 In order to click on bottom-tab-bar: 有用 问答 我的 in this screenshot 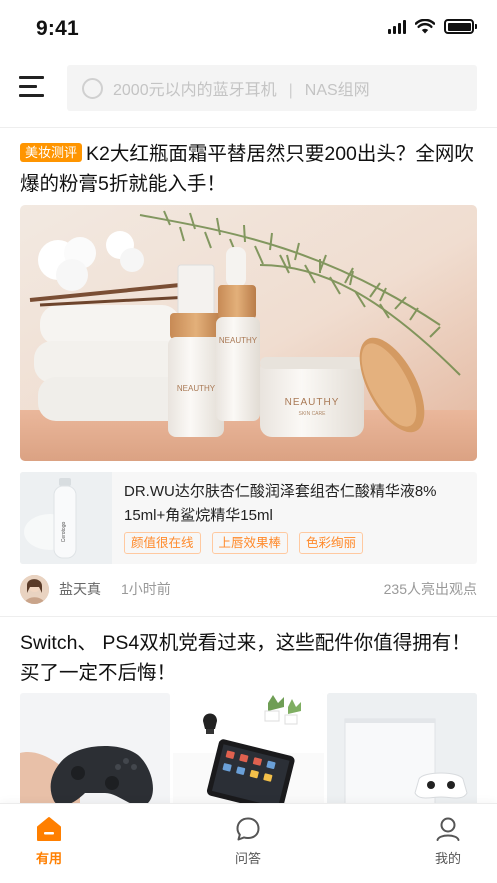, I will do `click(248, 843)`.